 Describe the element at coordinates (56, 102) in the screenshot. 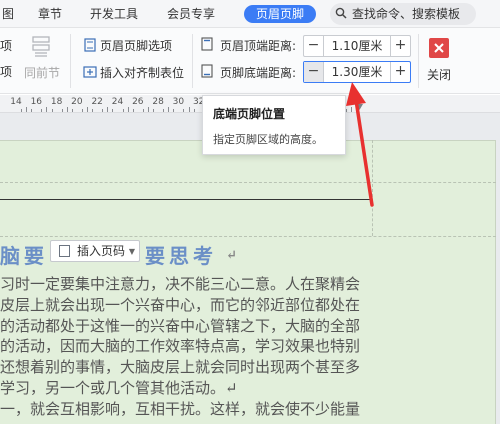

I see `ruler-number: 18` at that location.